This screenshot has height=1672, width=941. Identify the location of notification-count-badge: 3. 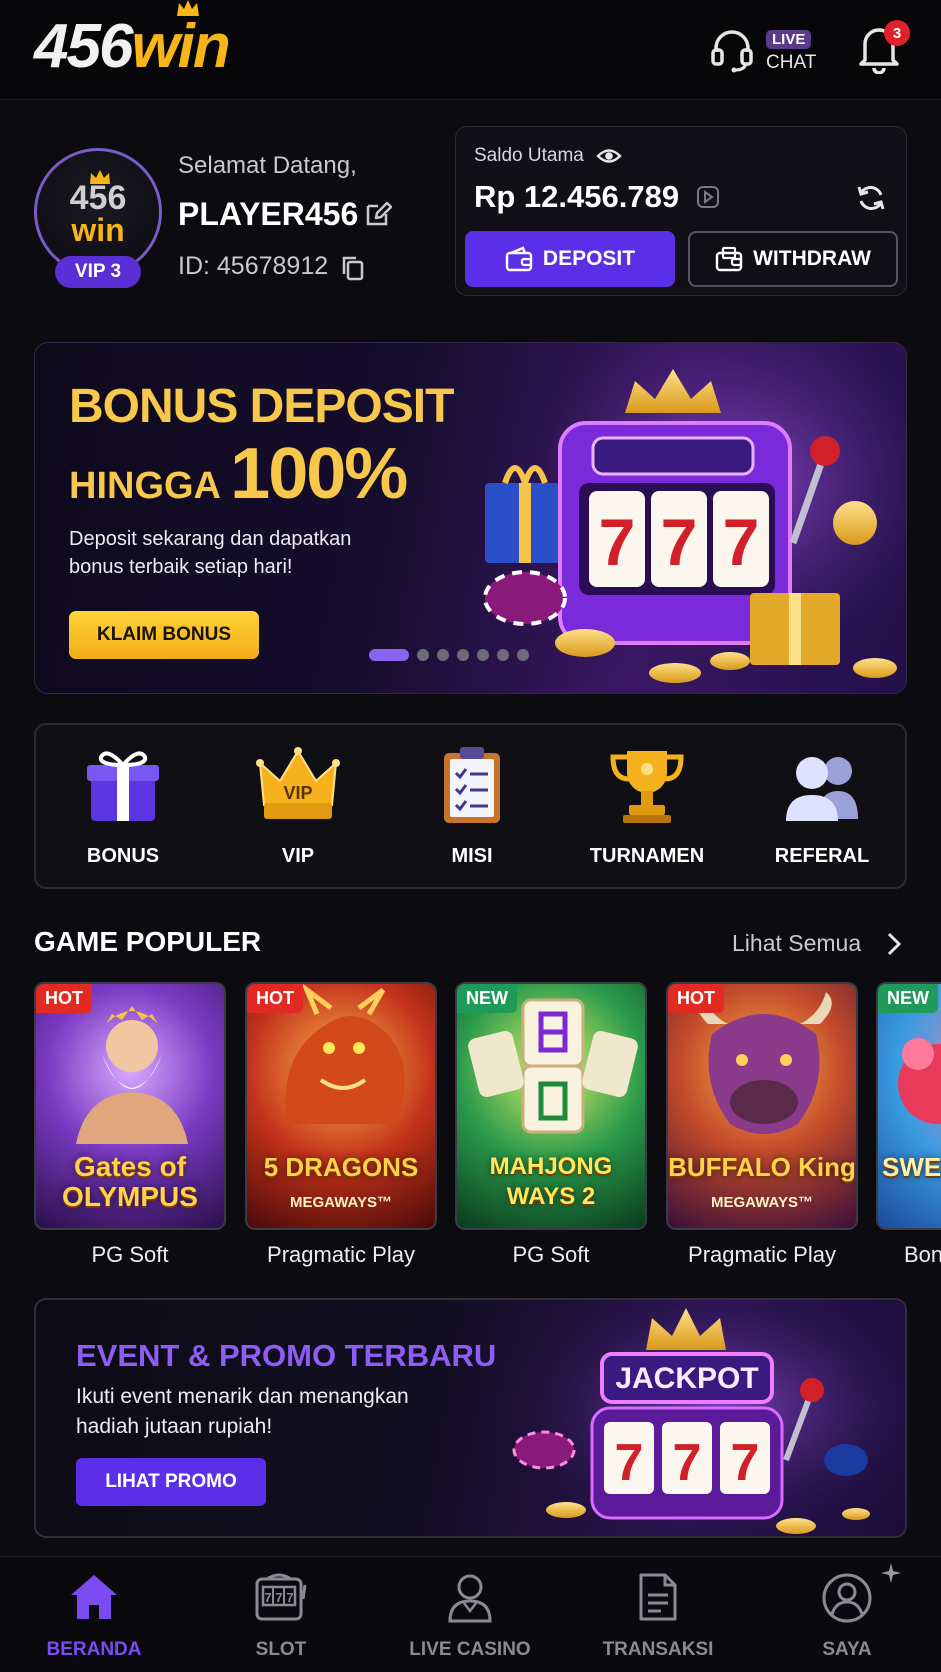
(897, 33).